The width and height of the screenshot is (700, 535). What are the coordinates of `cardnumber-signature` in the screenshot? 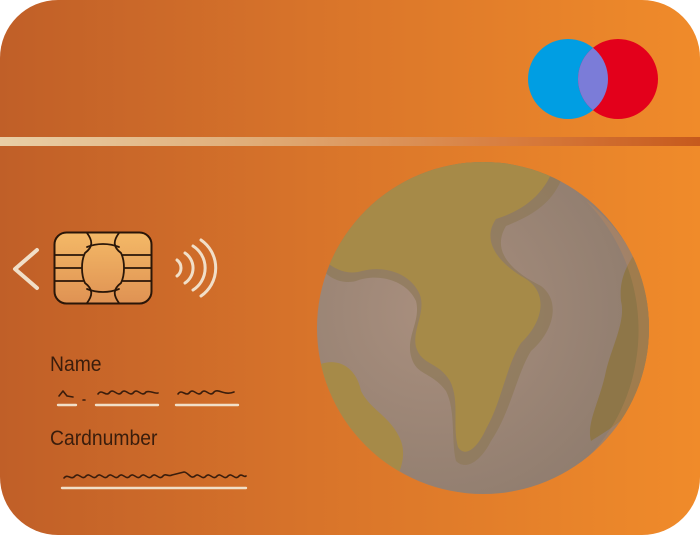 It's located at (154, 480).